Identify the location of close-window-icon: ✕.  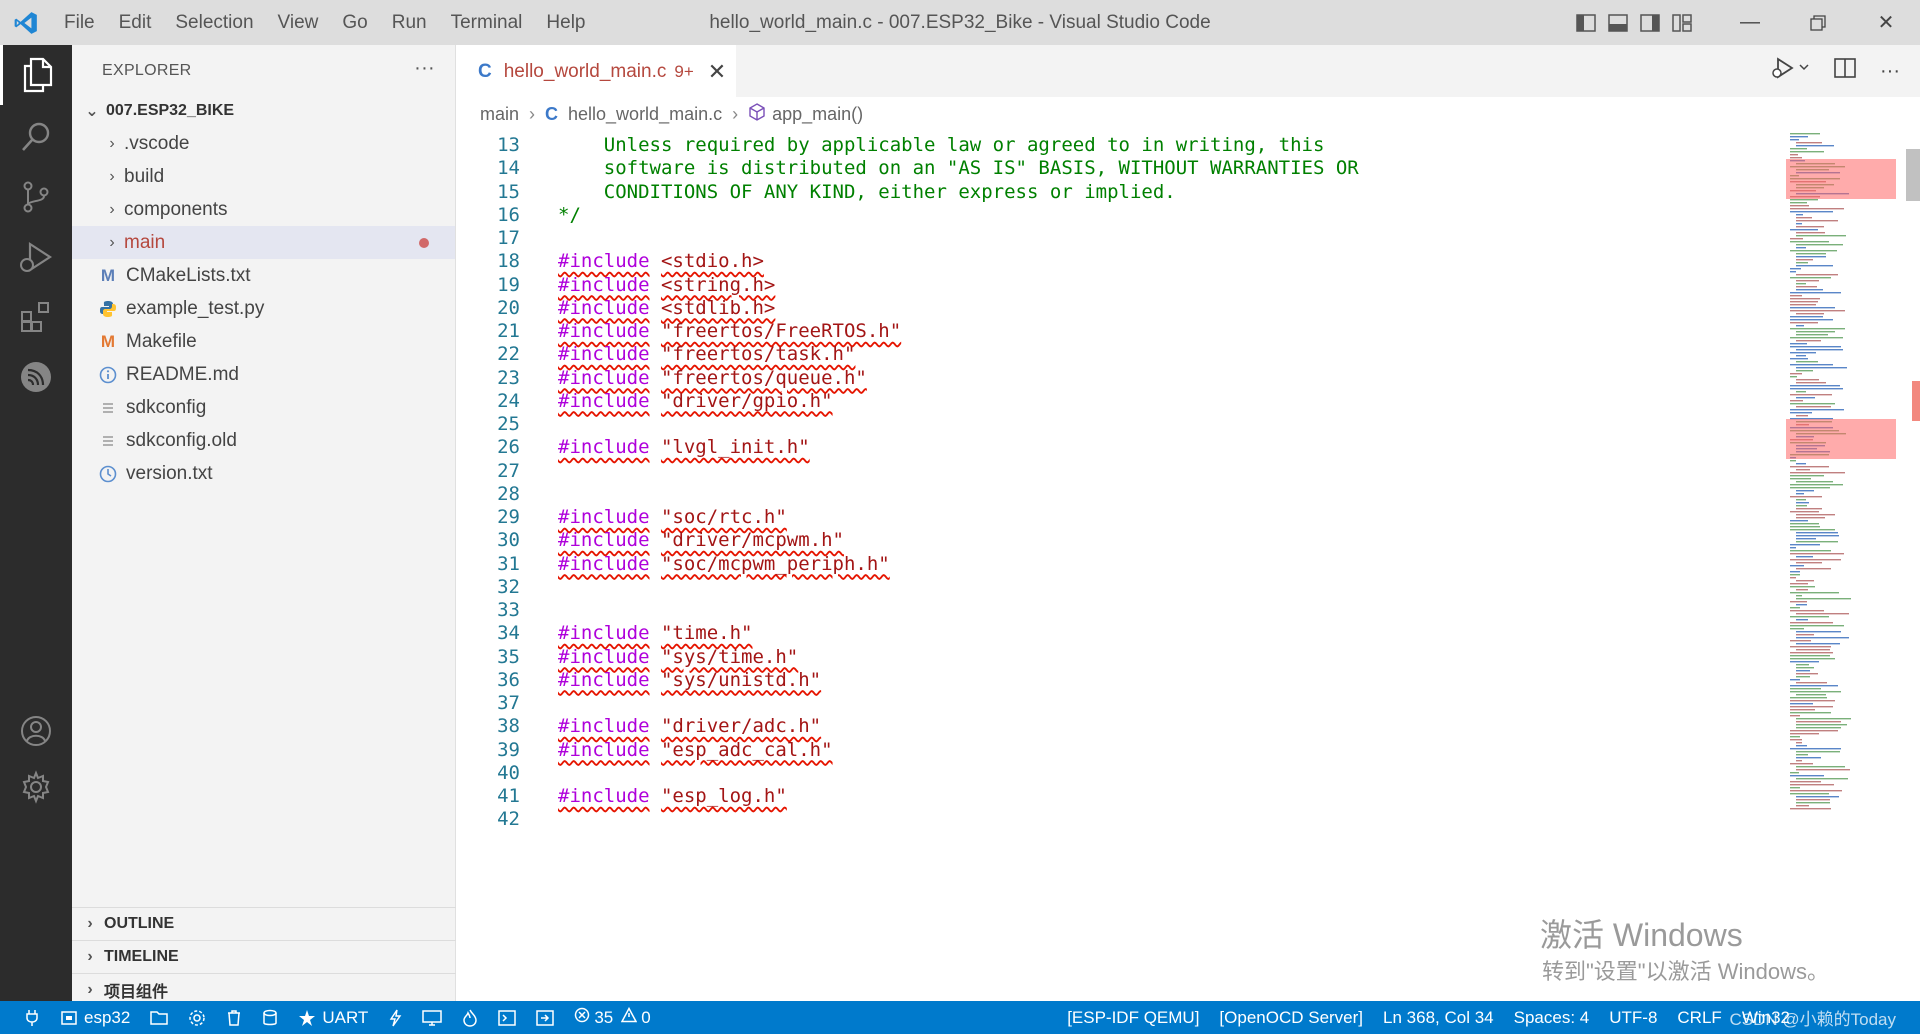
(1886, 22).